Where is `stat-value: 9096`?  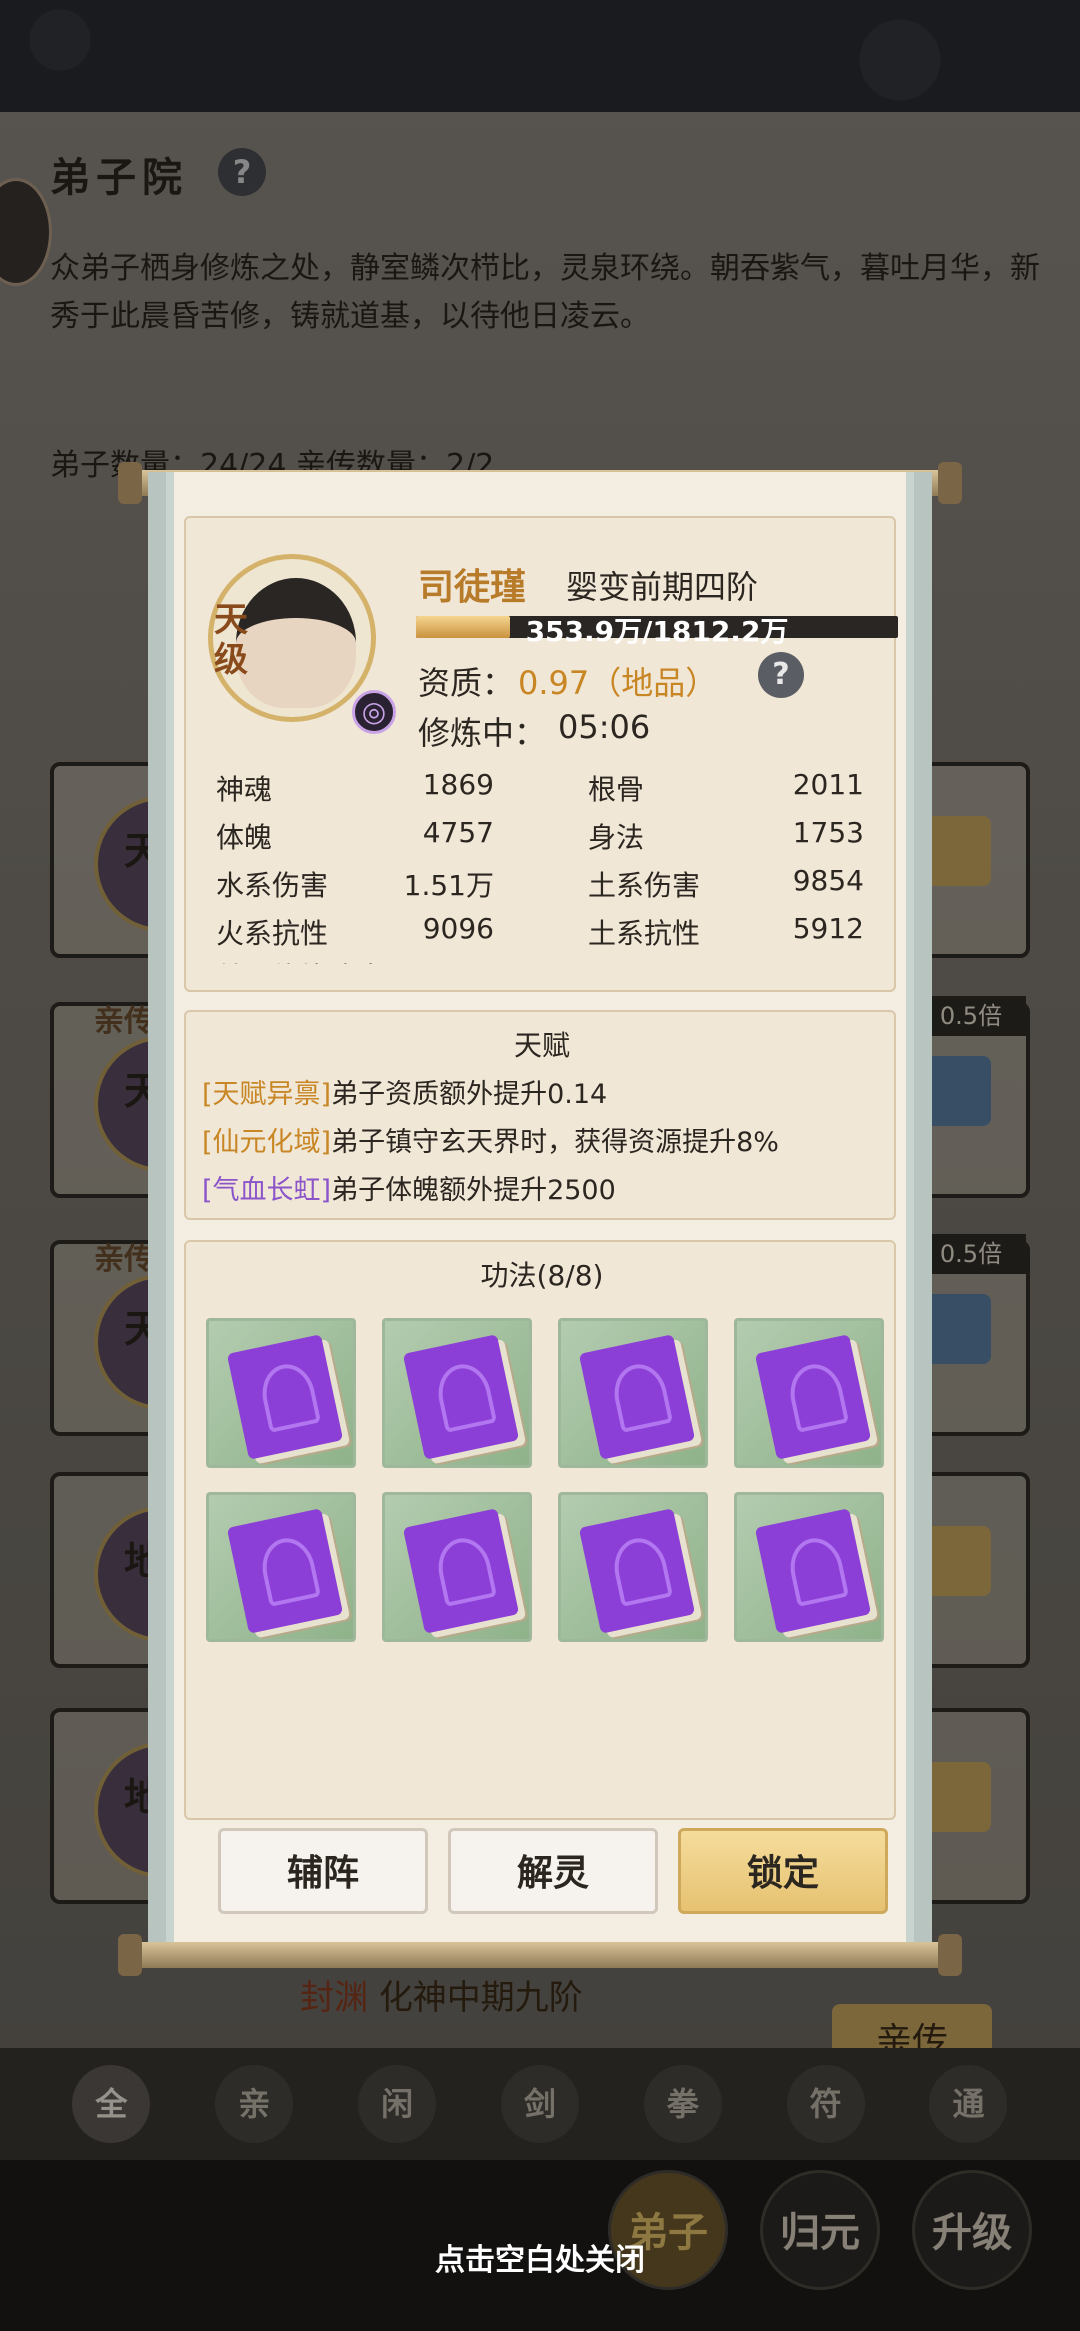
stat-value: 9096 is located at coordinates (458, 928).